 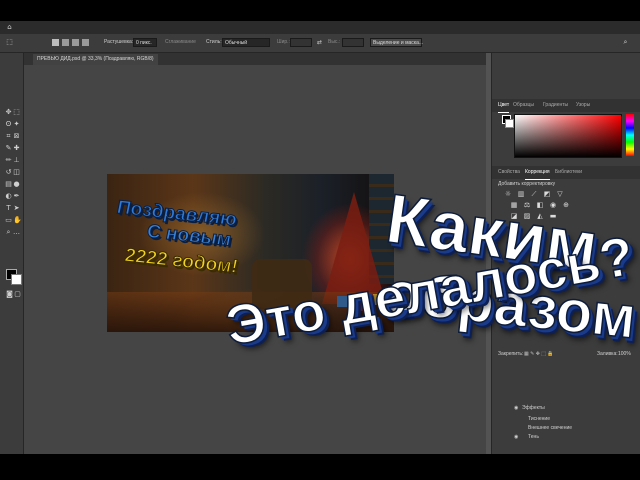 I want to click on color-panel-tabs: Цвет Образцы Градиенты Узоры, so click(x=566, y=106).